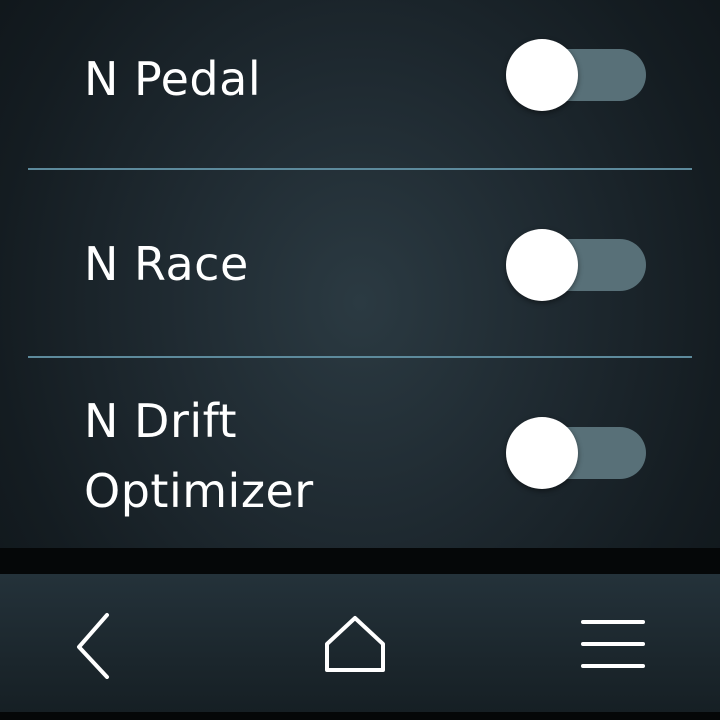 The image size is (720, 720). What do you see at coordinates (173, 79) in the screenshot?
I see `setting-label-n-pedal: N Pedal` at bounding box center [173, 79].